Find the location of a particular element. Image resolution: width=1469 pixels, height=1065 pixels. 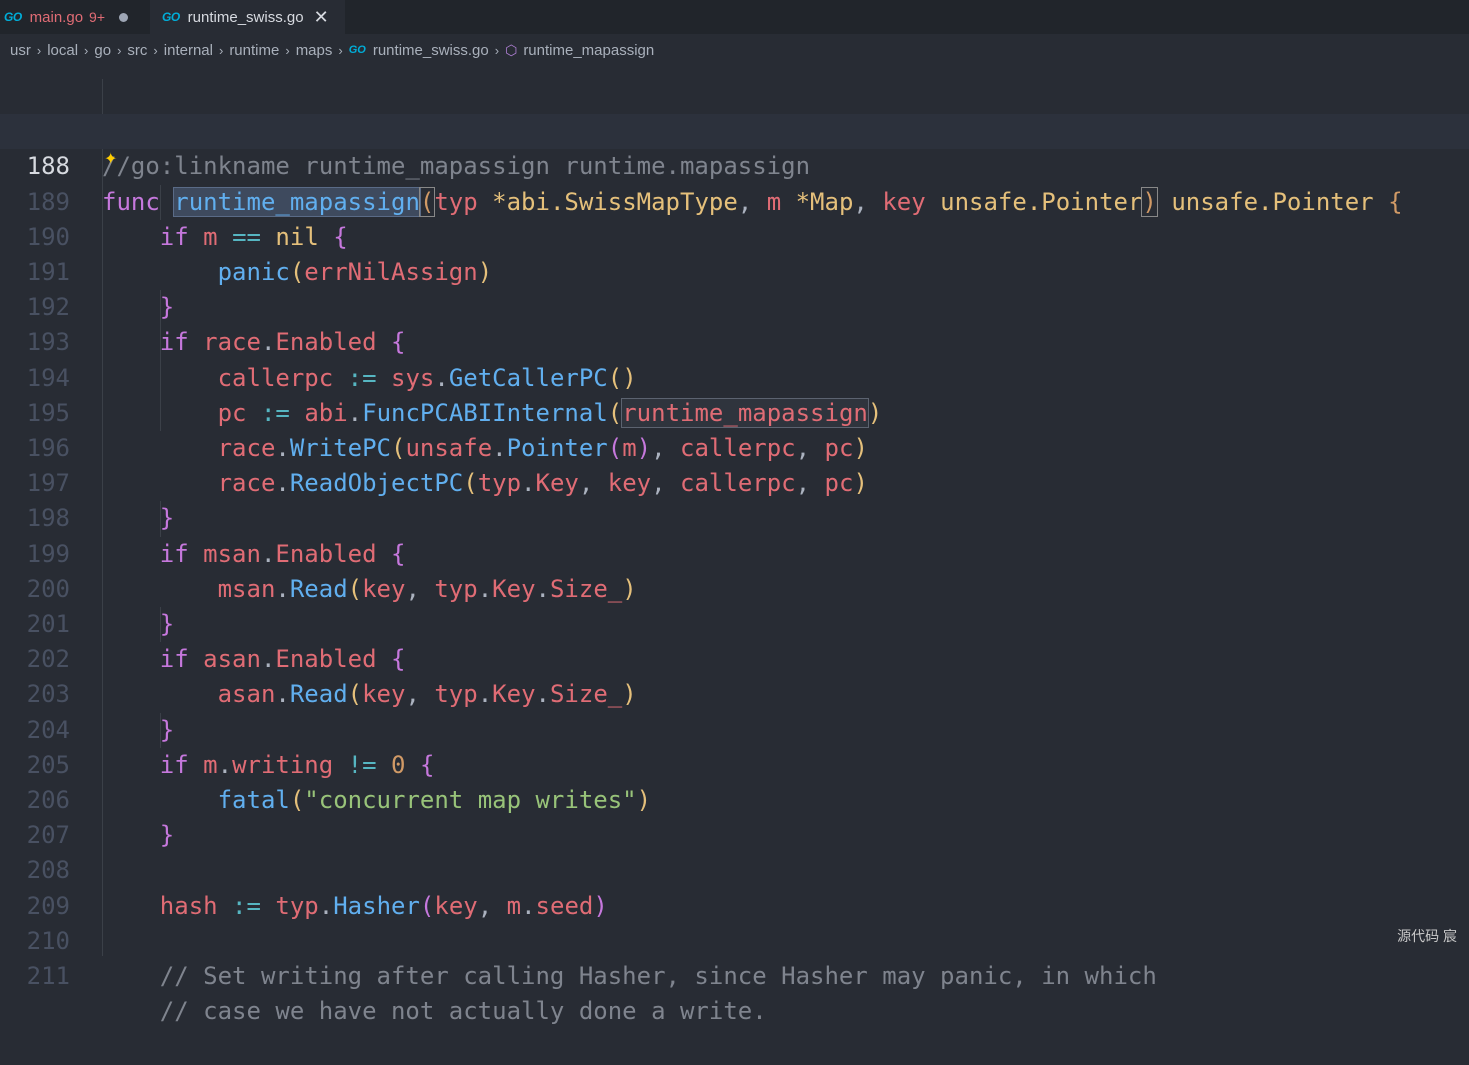

line-number: 211 is located at coordinates (48, 976).